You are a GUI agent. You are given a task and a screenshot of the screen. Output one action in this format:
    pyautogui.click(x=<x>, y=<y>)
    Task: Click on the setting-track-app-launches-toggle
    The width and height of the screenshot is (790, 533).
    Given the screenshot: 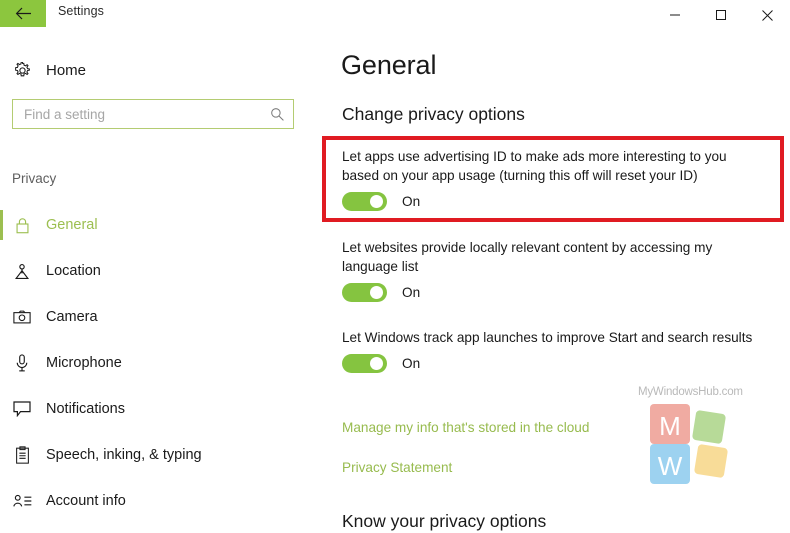 What is the action you would take?
    pyautogui.click(x=364, y=363)
    